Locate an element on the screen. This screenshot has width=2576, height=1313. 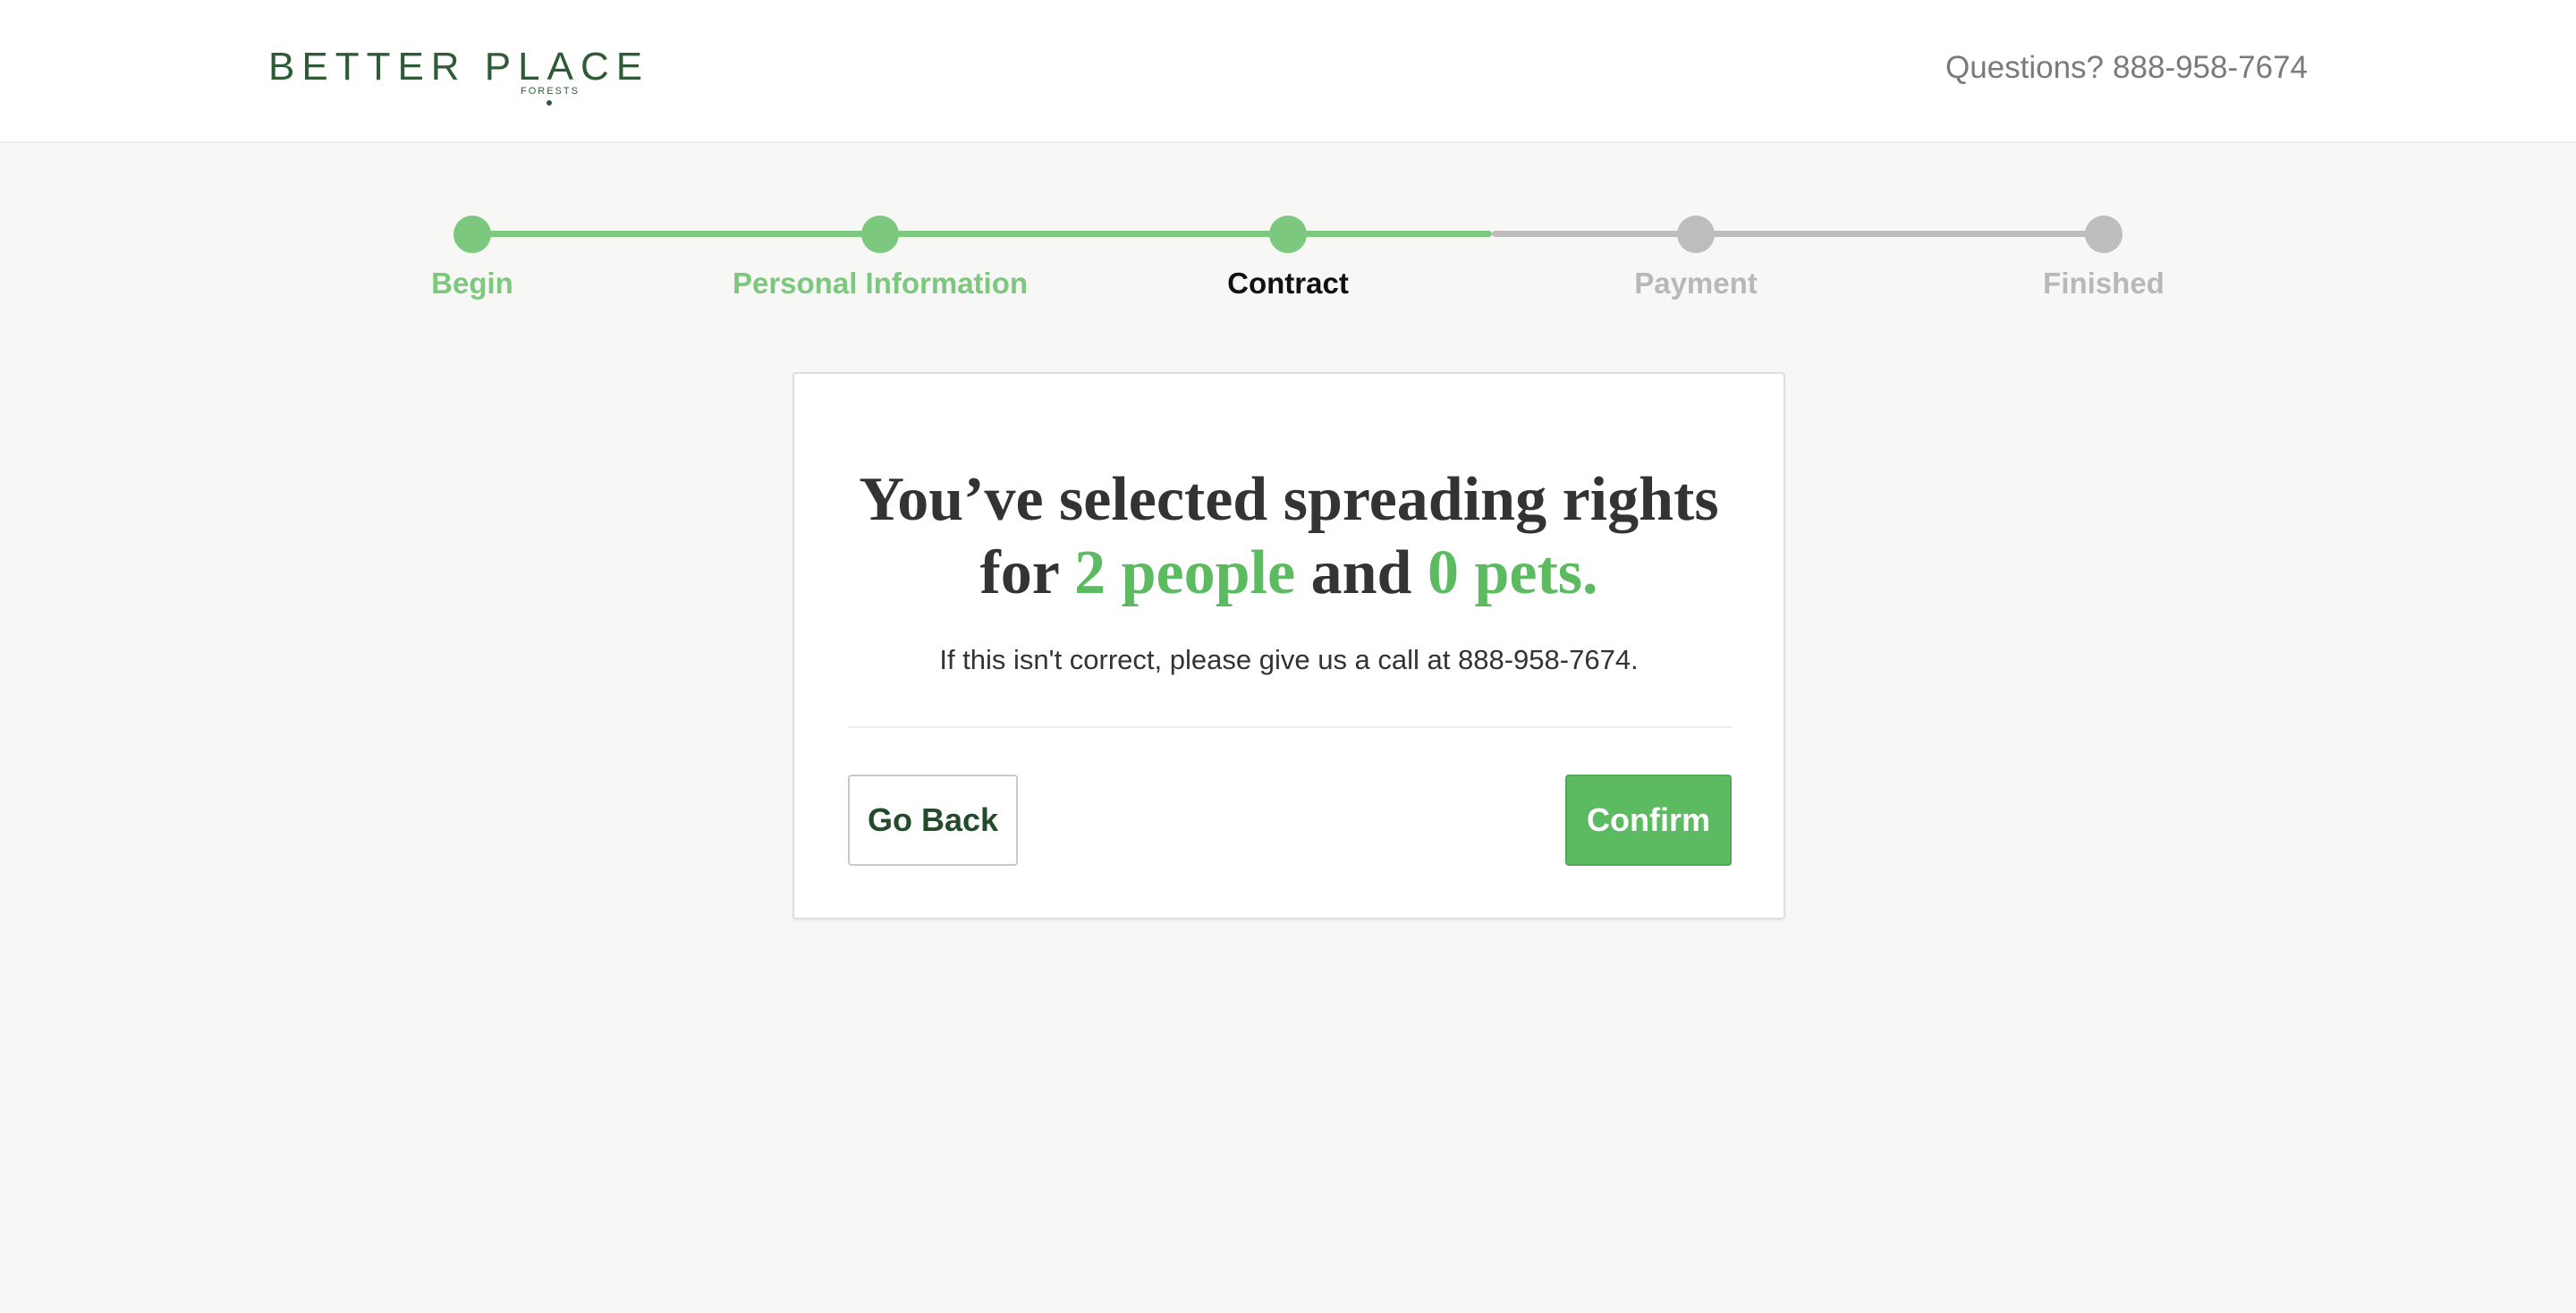
step-label-payment: Payment is located at coordinates (1696, 283).